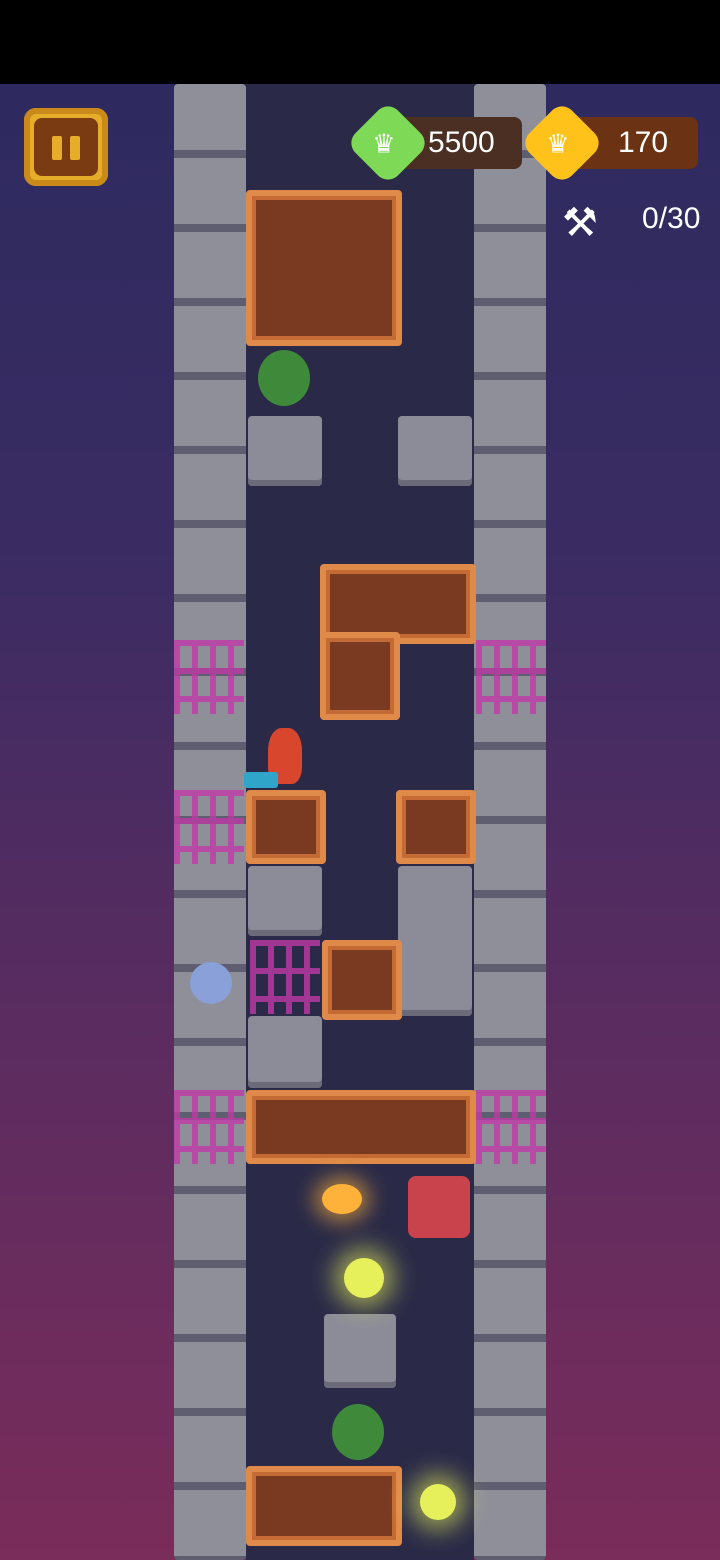  Describe the element at coordinates (643, 142) in the screenshot. I see `coin-value: 170` at that location.